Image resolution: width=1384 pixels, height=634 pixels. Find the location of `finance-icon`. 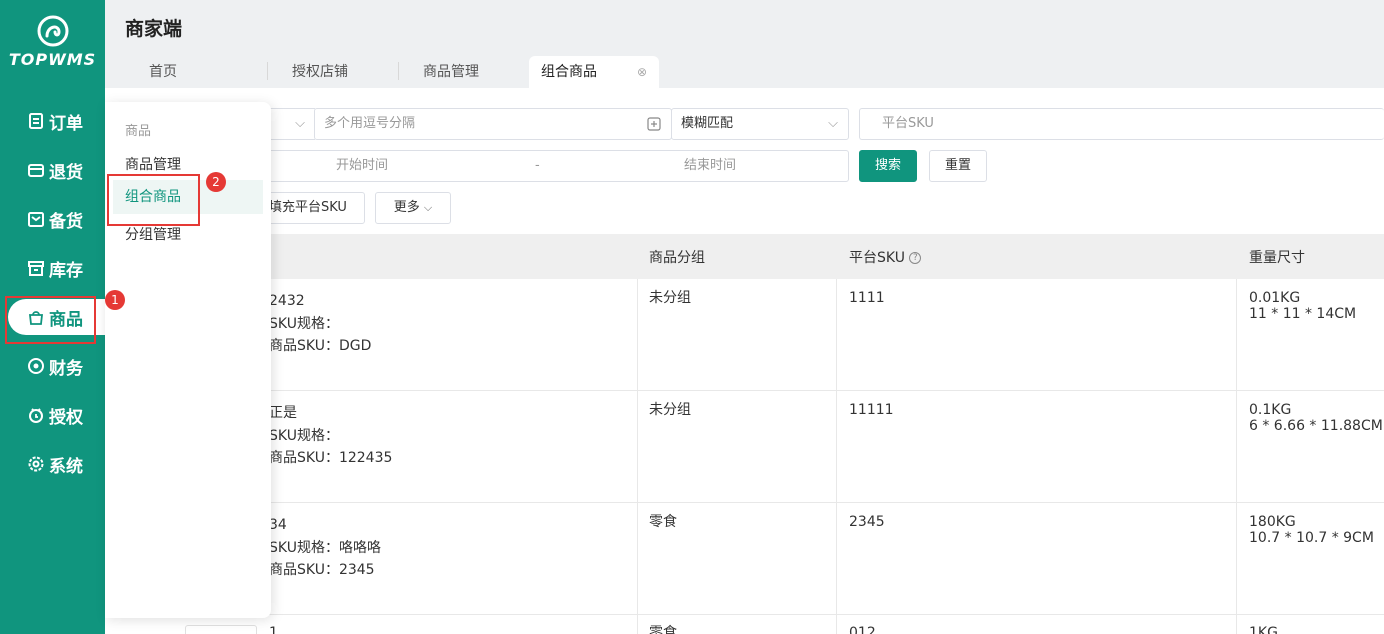

finance-icon is located at coordinates (36, 366).